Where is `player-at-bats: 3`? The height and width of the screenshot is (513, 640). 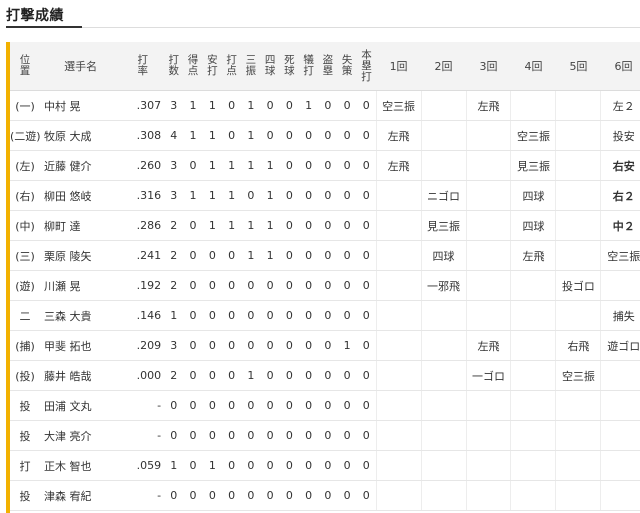 player-at-bats: 3 is located at coordinates (174, 345).